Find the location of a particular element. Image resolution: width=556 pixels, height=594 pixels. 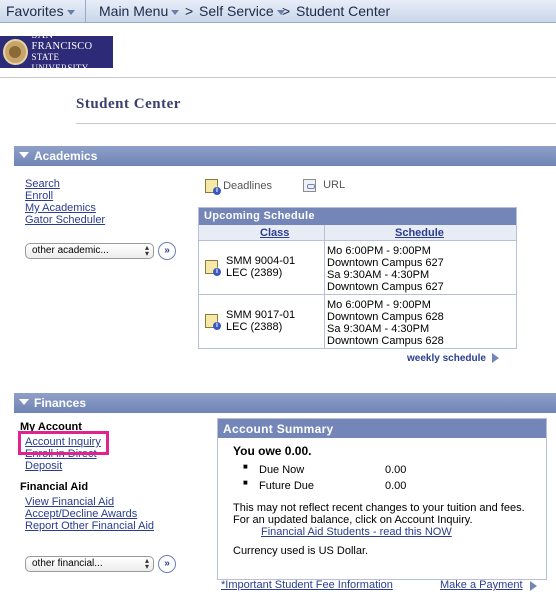

self-service-label: Self Service is located at coordinates (236, 11).